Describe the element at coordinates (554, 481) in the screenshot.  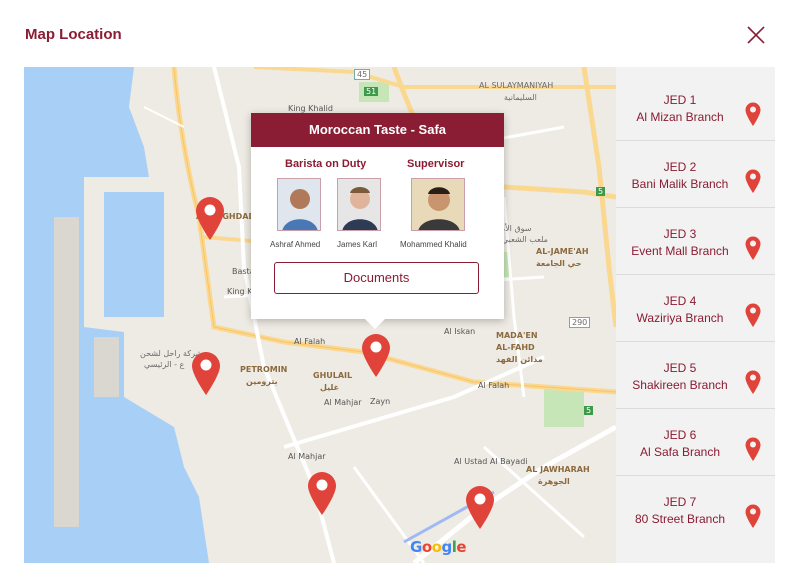
I see `map-label-district: الجوهرة` at that location.